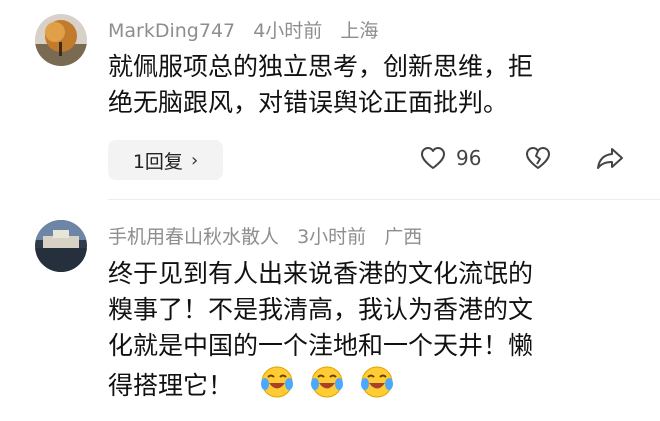  What do you see at coordinates (321, 309) in the screenshot?
I see `comment-text-line: 糗事了！不是我清高，我认为香港的文` at bounding box center [321, 309].